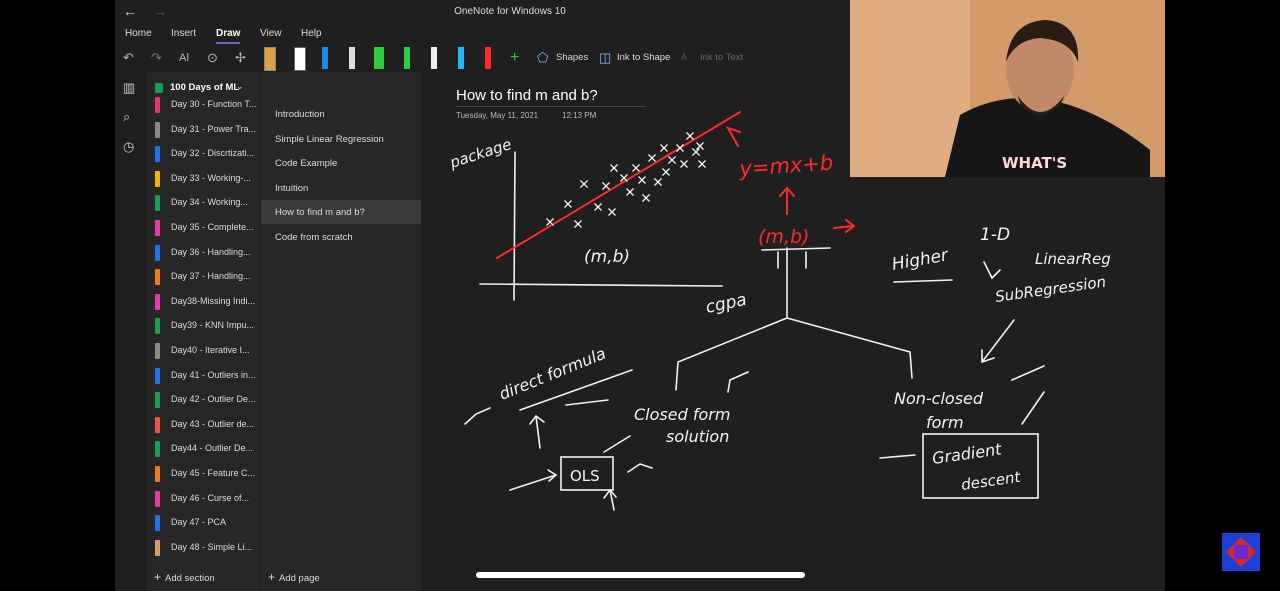 The width and height of the screenshot is (1280, 591). What do you see at coordinates (542, 58) in the screenshot?
I see `shapes-icon: ⬠` at bounding box center [542, 58].